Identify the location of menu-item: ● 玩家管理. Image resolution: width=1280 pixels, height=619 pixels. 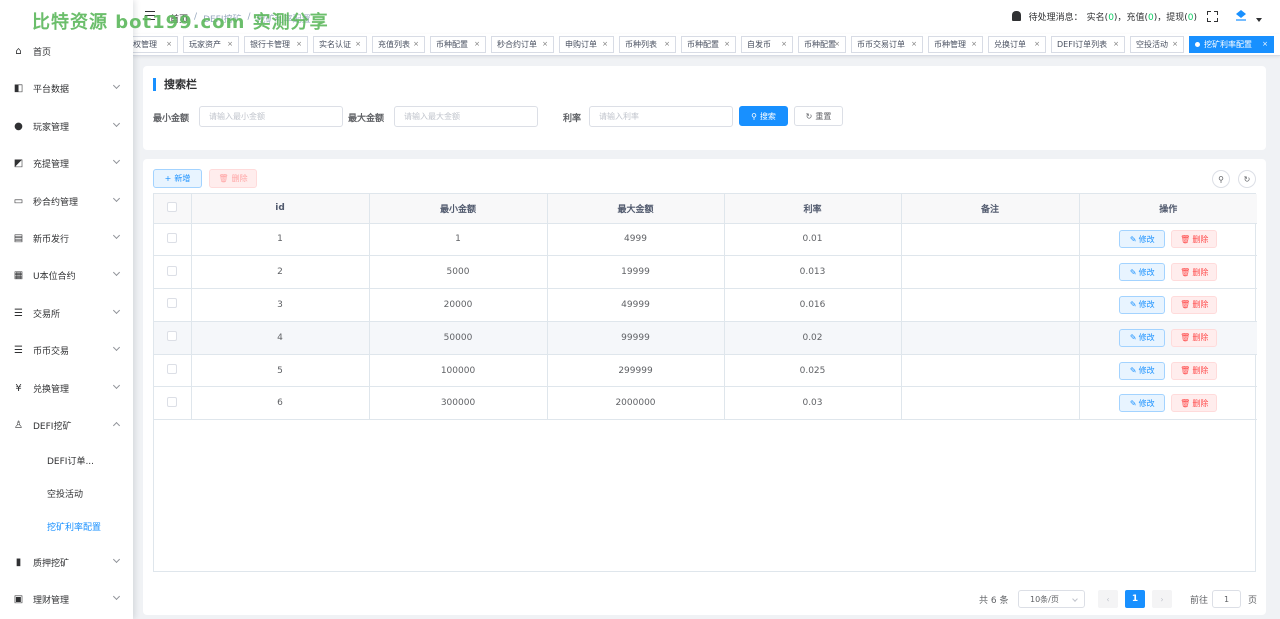
(66, 126).